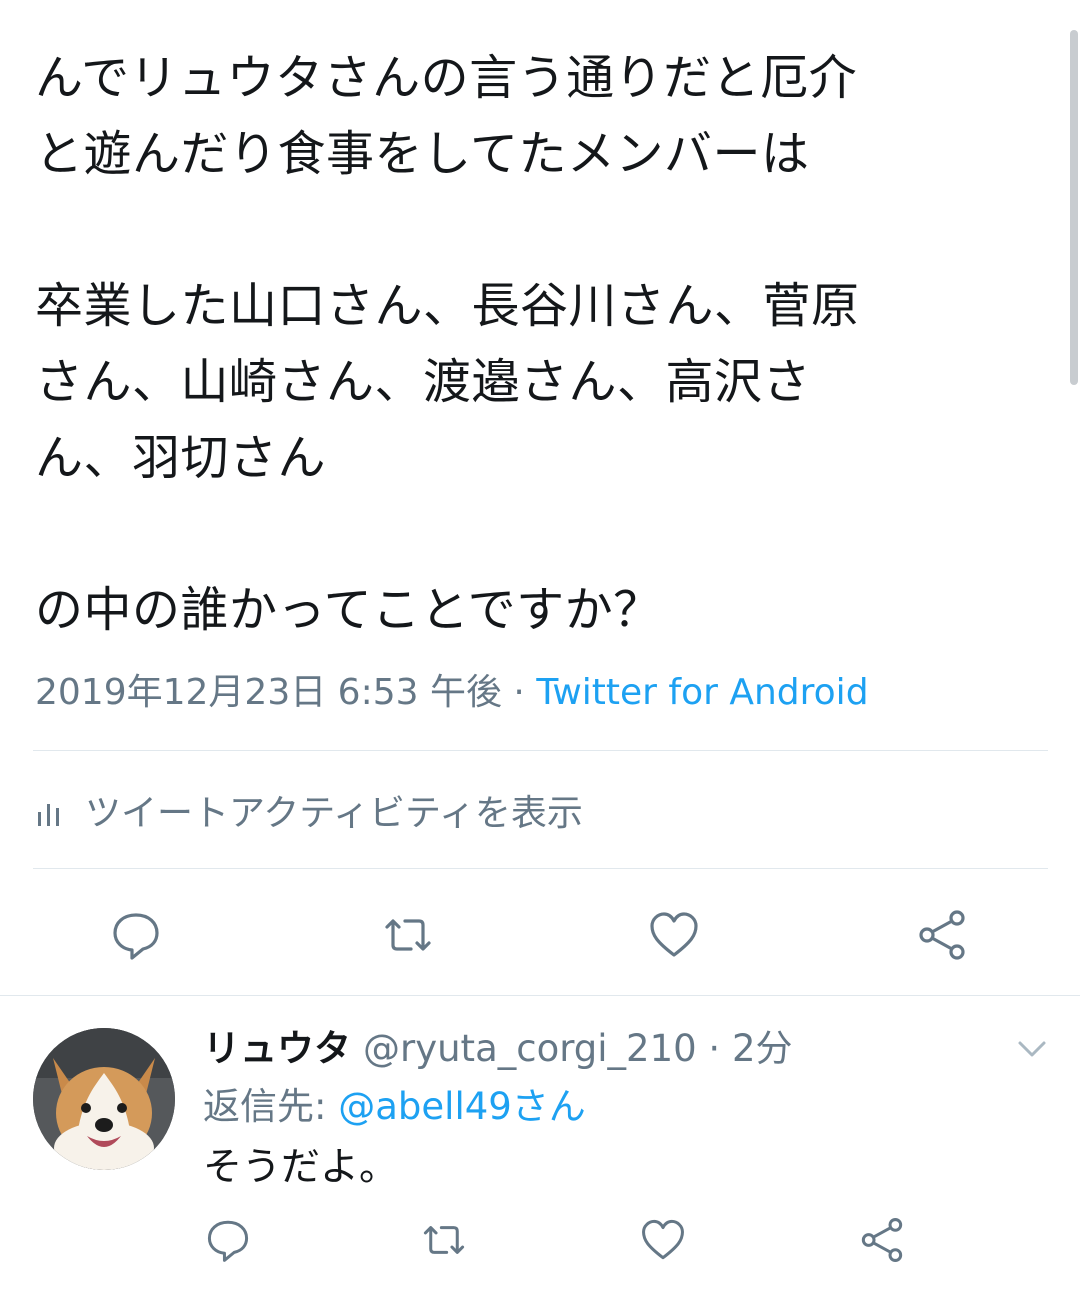  I want to click on reply-header: リュウタ @ryuta_corgi_210 · 2分, so click(498, 1049).